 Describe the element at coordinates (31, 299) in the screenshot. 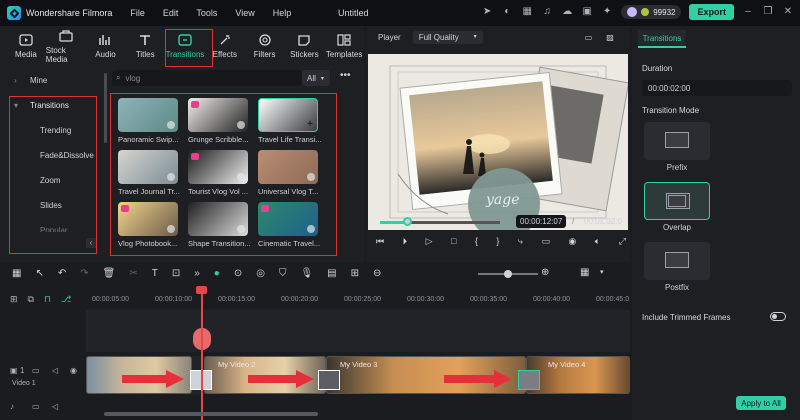

I see `link-icon: ⧉` at that location.